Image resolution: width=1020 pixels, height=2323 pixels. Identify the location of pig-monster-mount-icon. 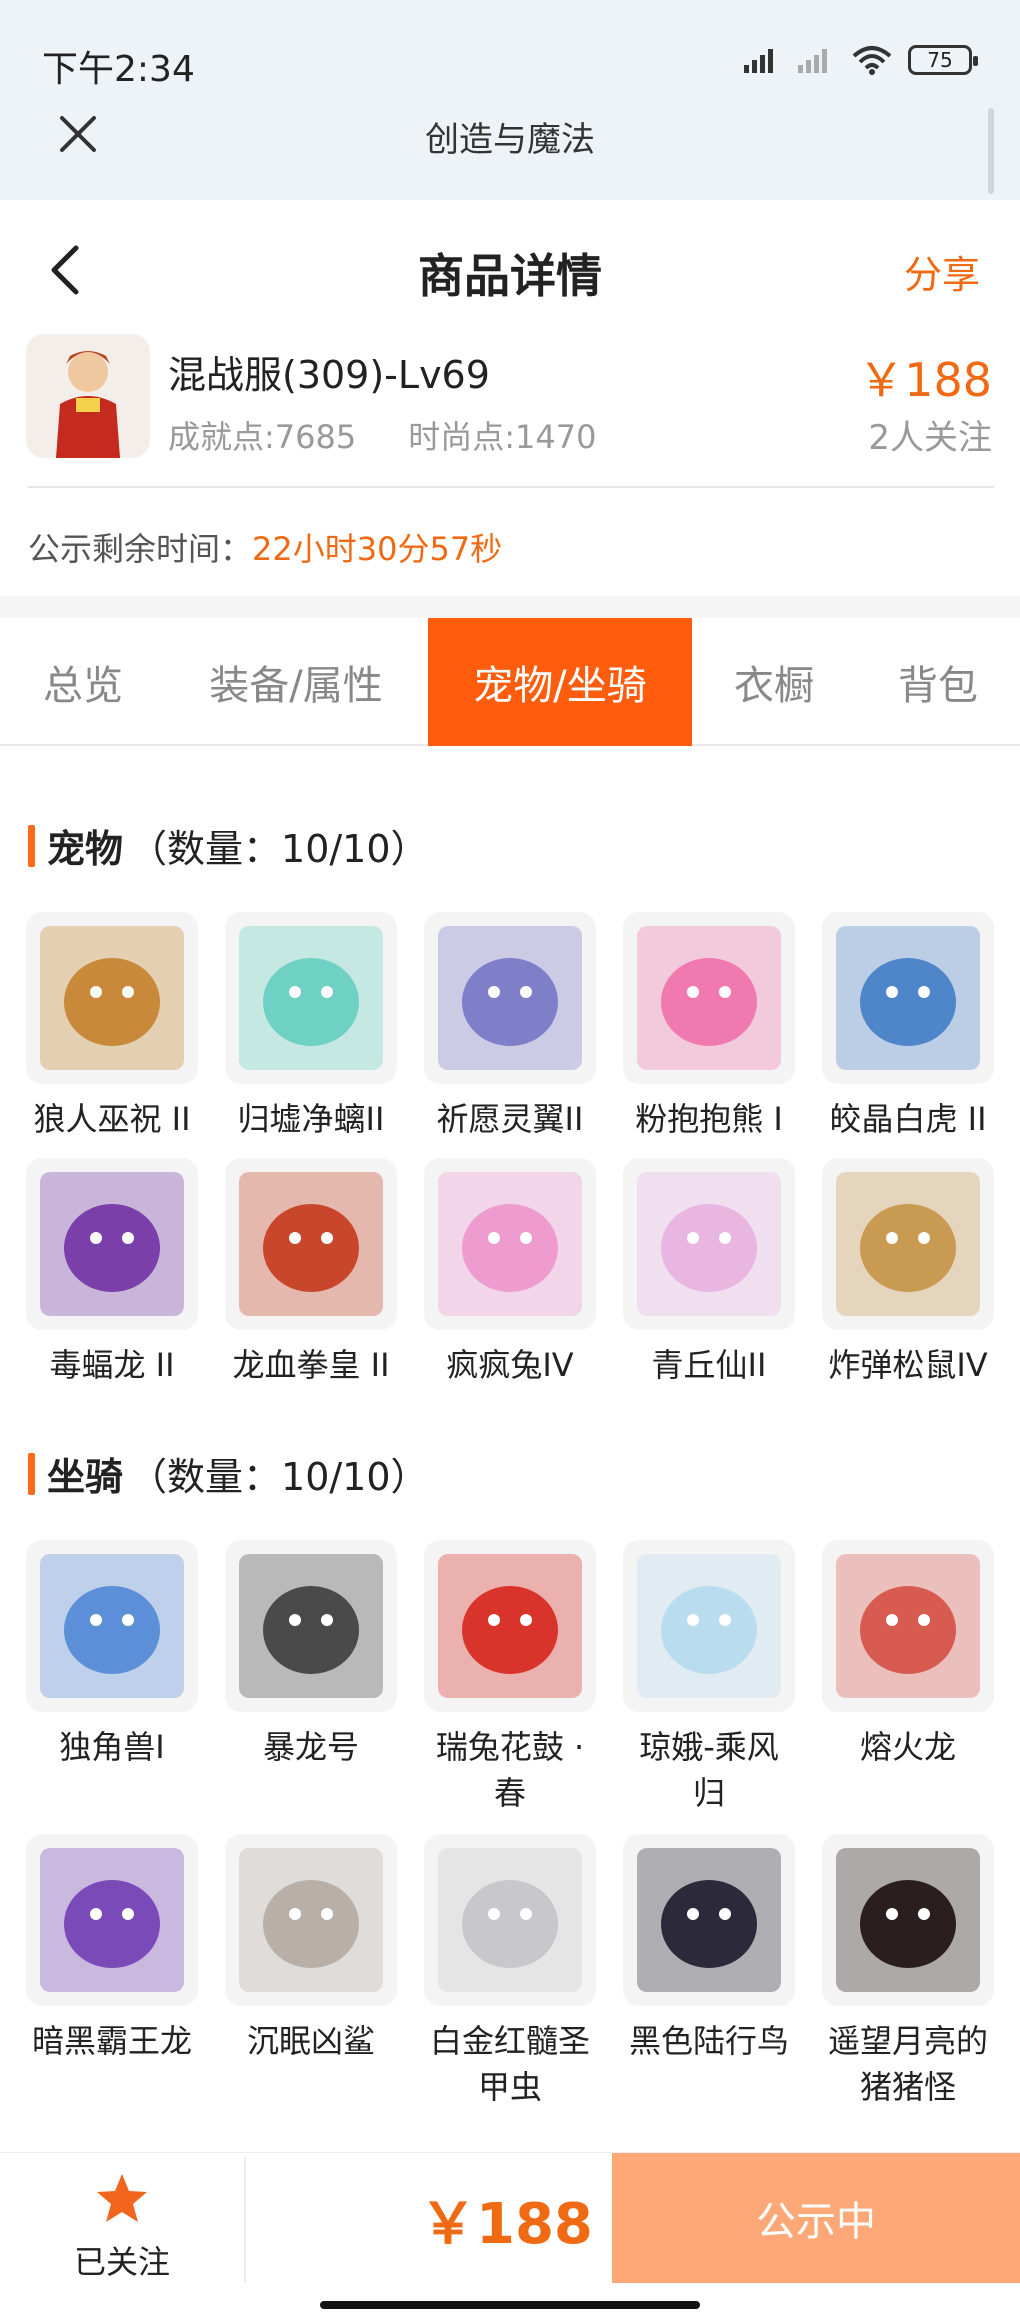
(908, 1920).